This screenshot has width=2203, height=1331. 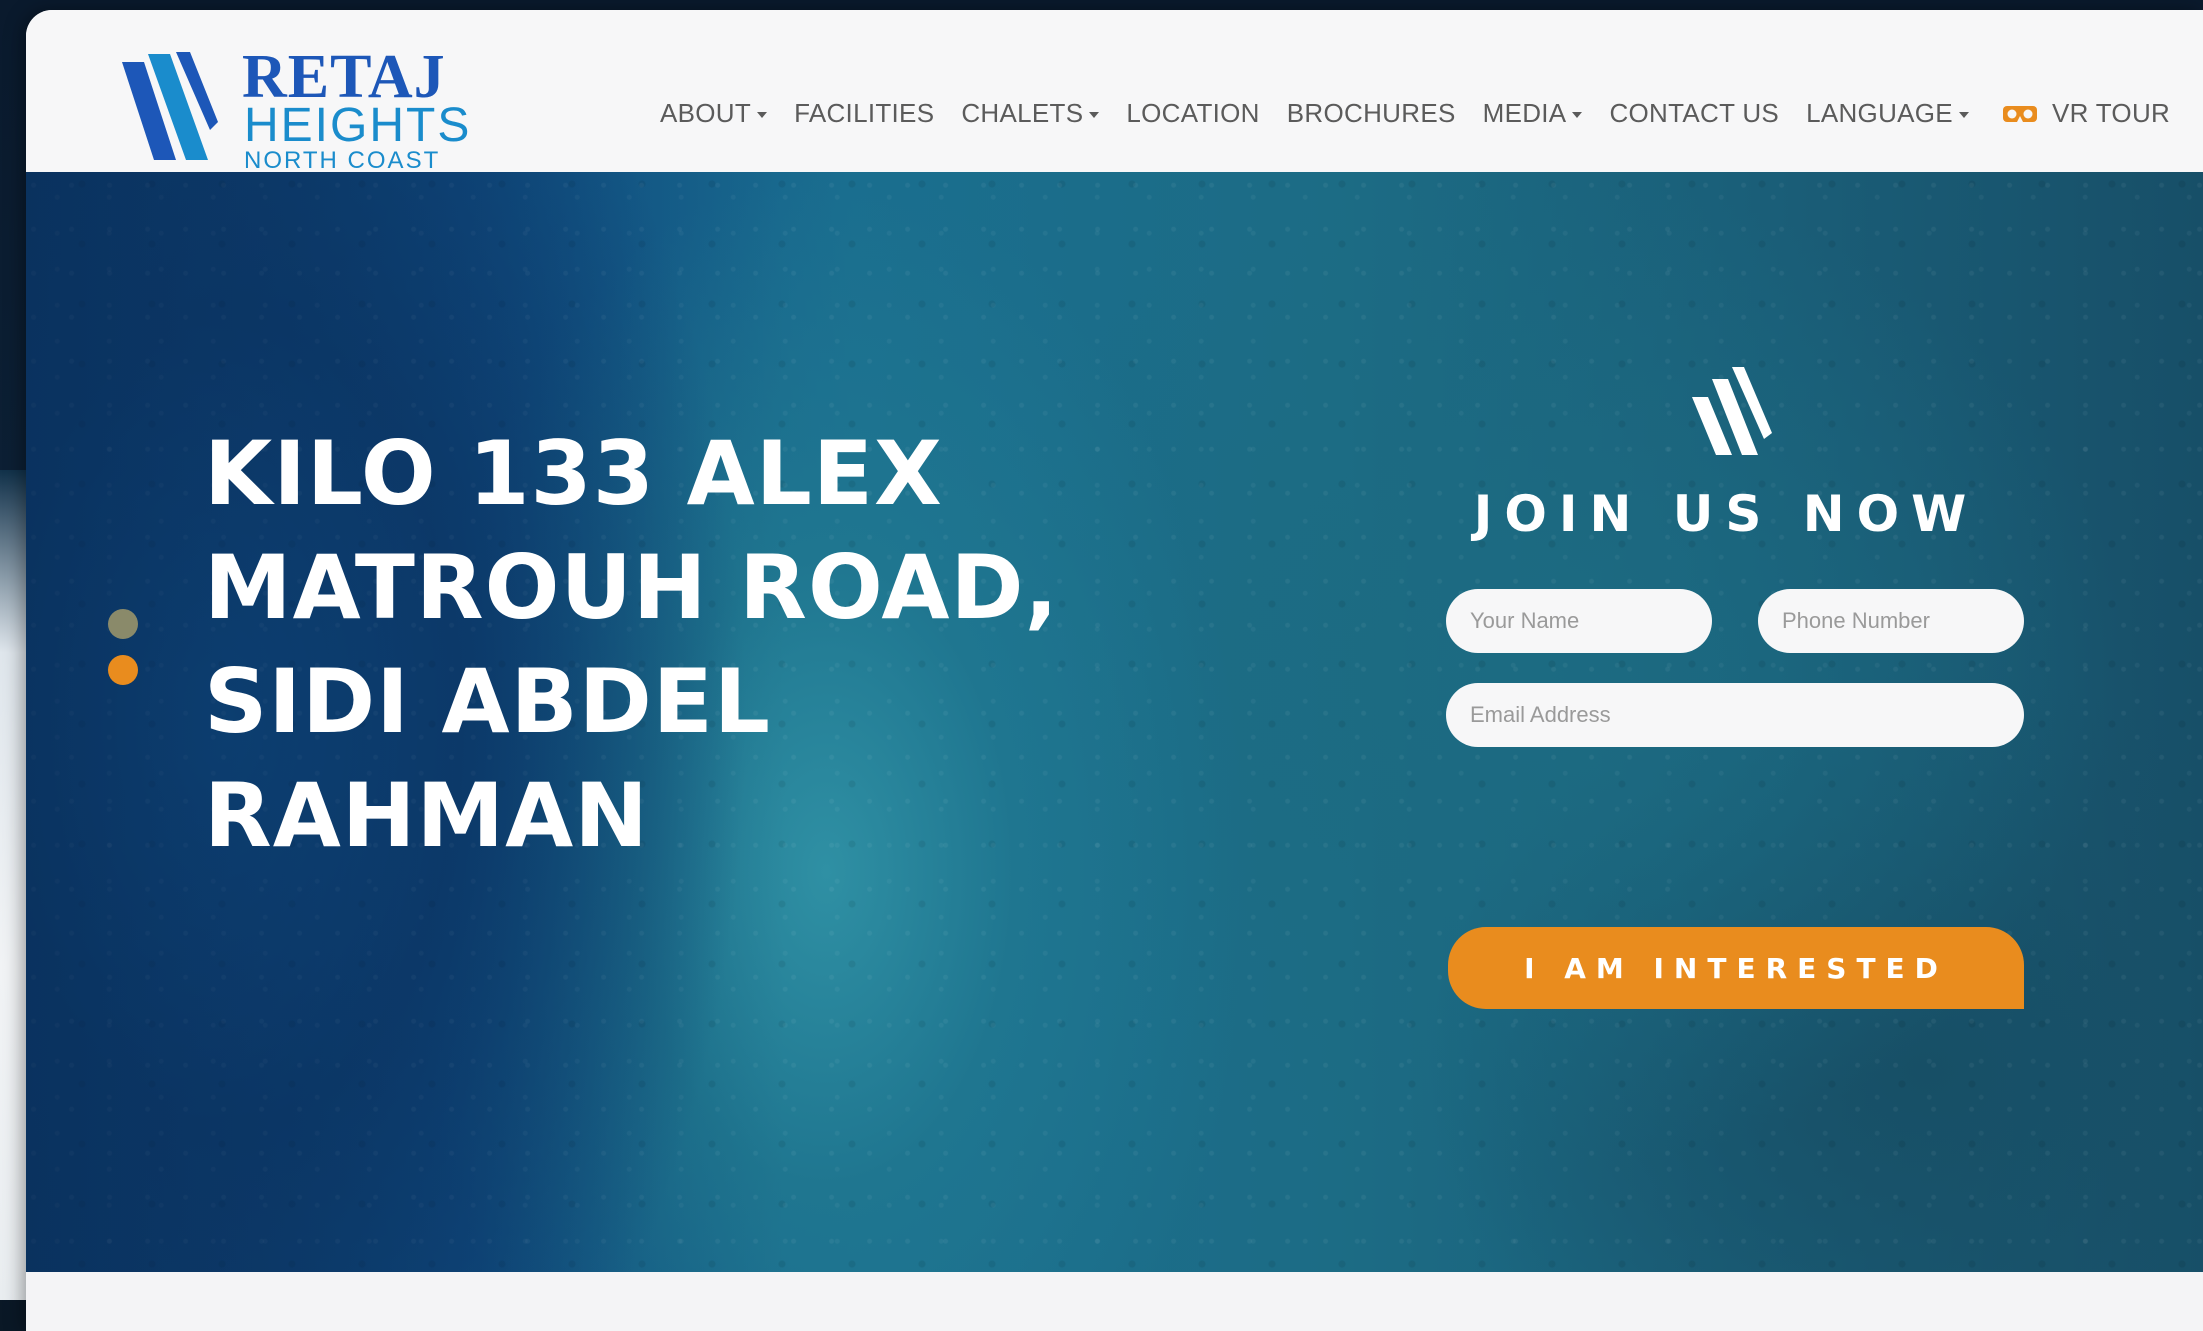 I want to click on nav-vr-tour: VR TOUR, so click(x=2086, y=113).